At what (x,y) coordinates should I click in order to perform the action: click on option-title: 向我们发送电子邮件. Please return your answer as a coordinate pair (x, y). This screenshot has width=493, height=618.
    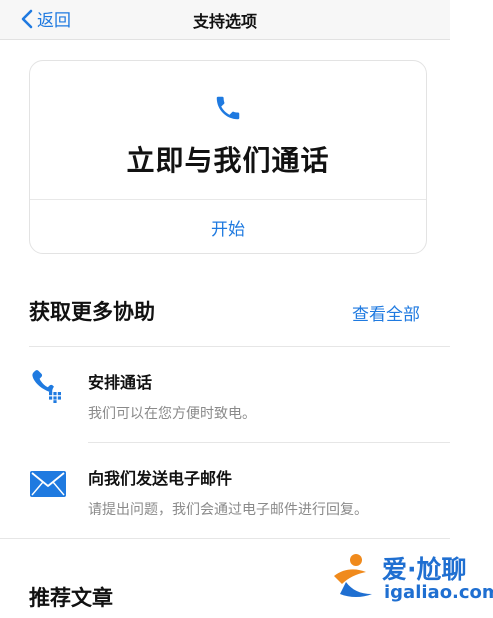
    Looking at the image, I should click on (160, 478).